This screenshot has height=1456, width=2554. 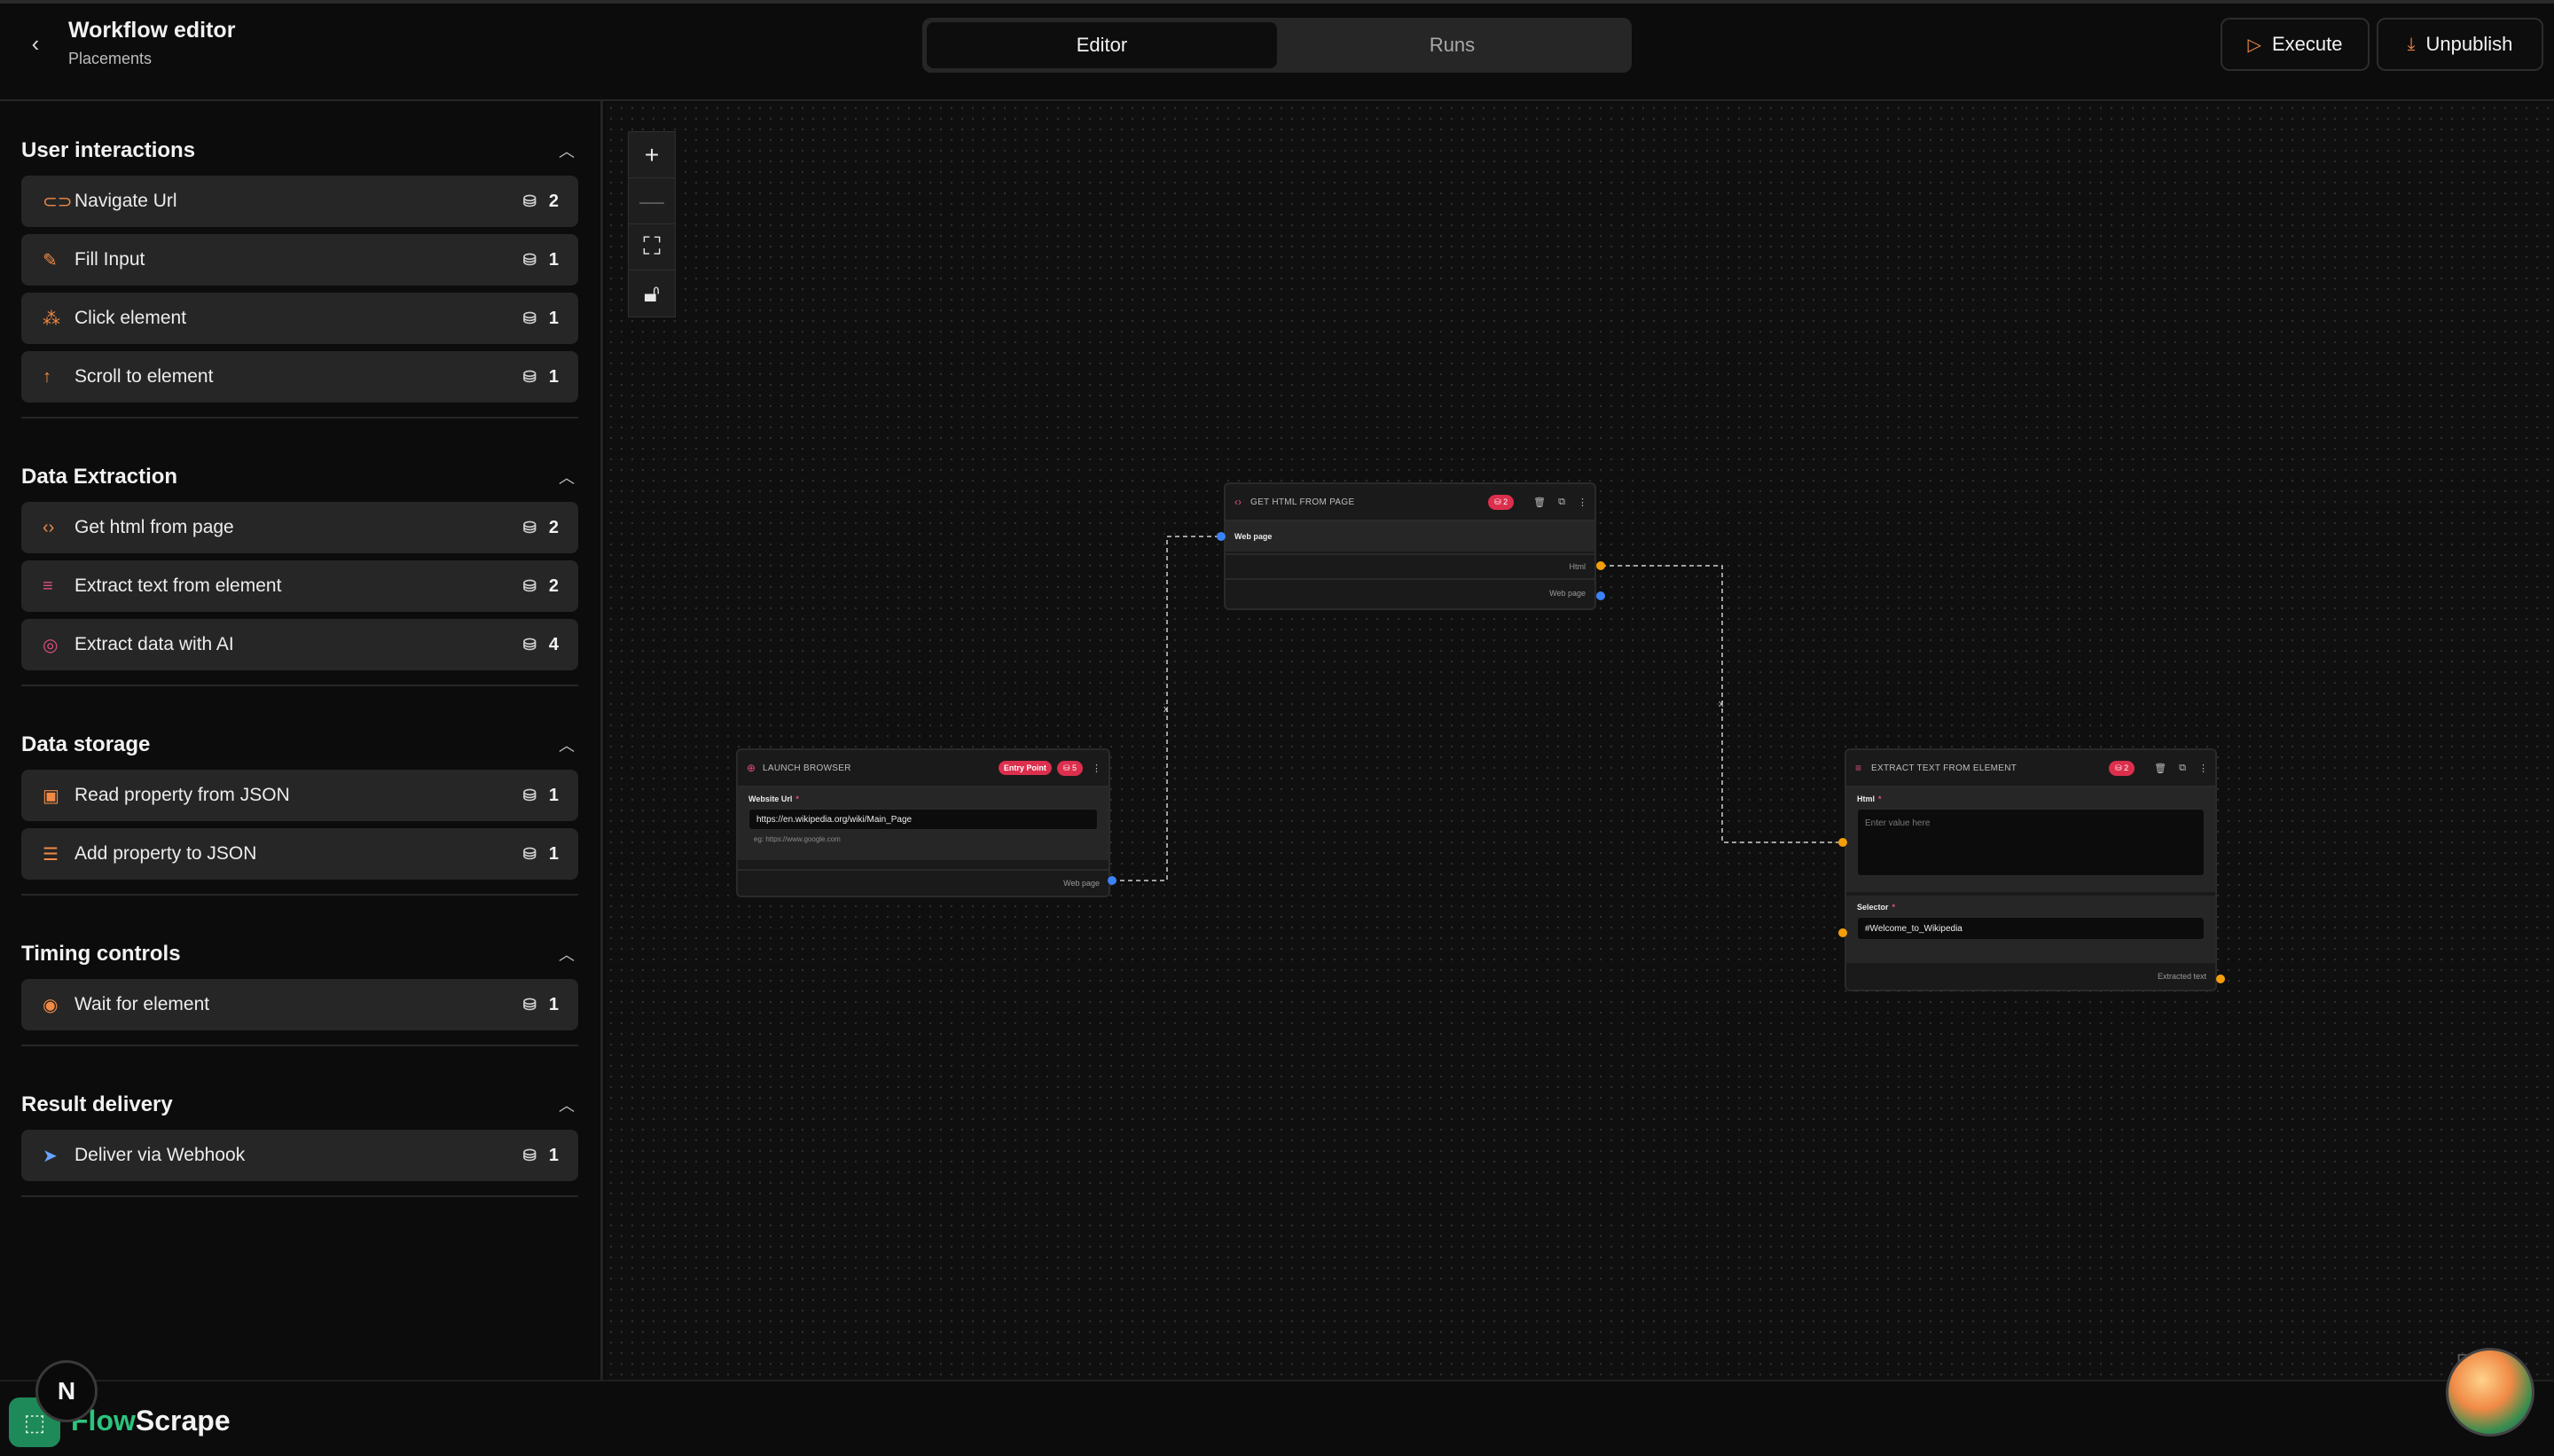 What do you see at coordinates (1577, 566) in the screenshot?
I see `output-label: Html` at bounding box center [1577, 566].